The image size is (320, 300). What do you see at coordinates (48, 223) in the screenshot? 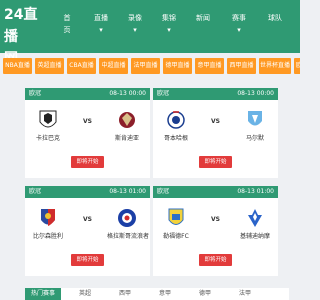
I see `home-team: 比尔森胜利` at bounding box center [48, 223].